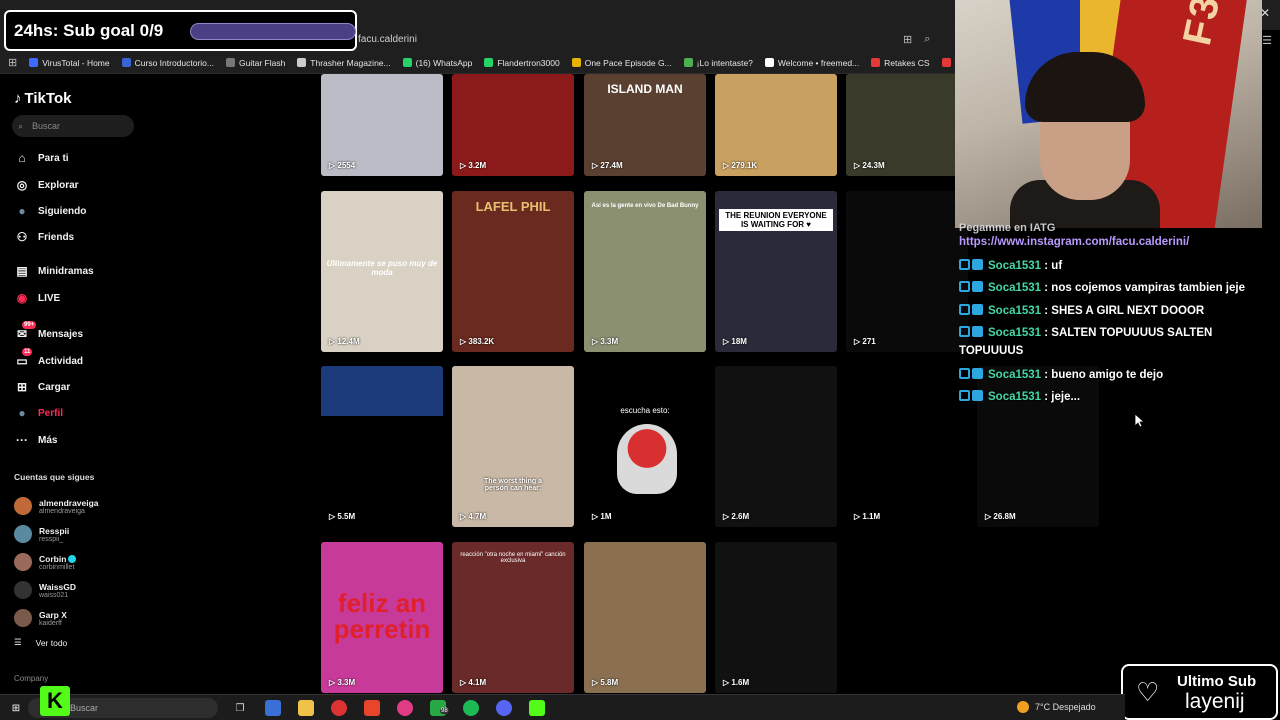 This screenshot has height=720, width=1280. I want to click on upload-icon: ⊞, so click(22, 387).